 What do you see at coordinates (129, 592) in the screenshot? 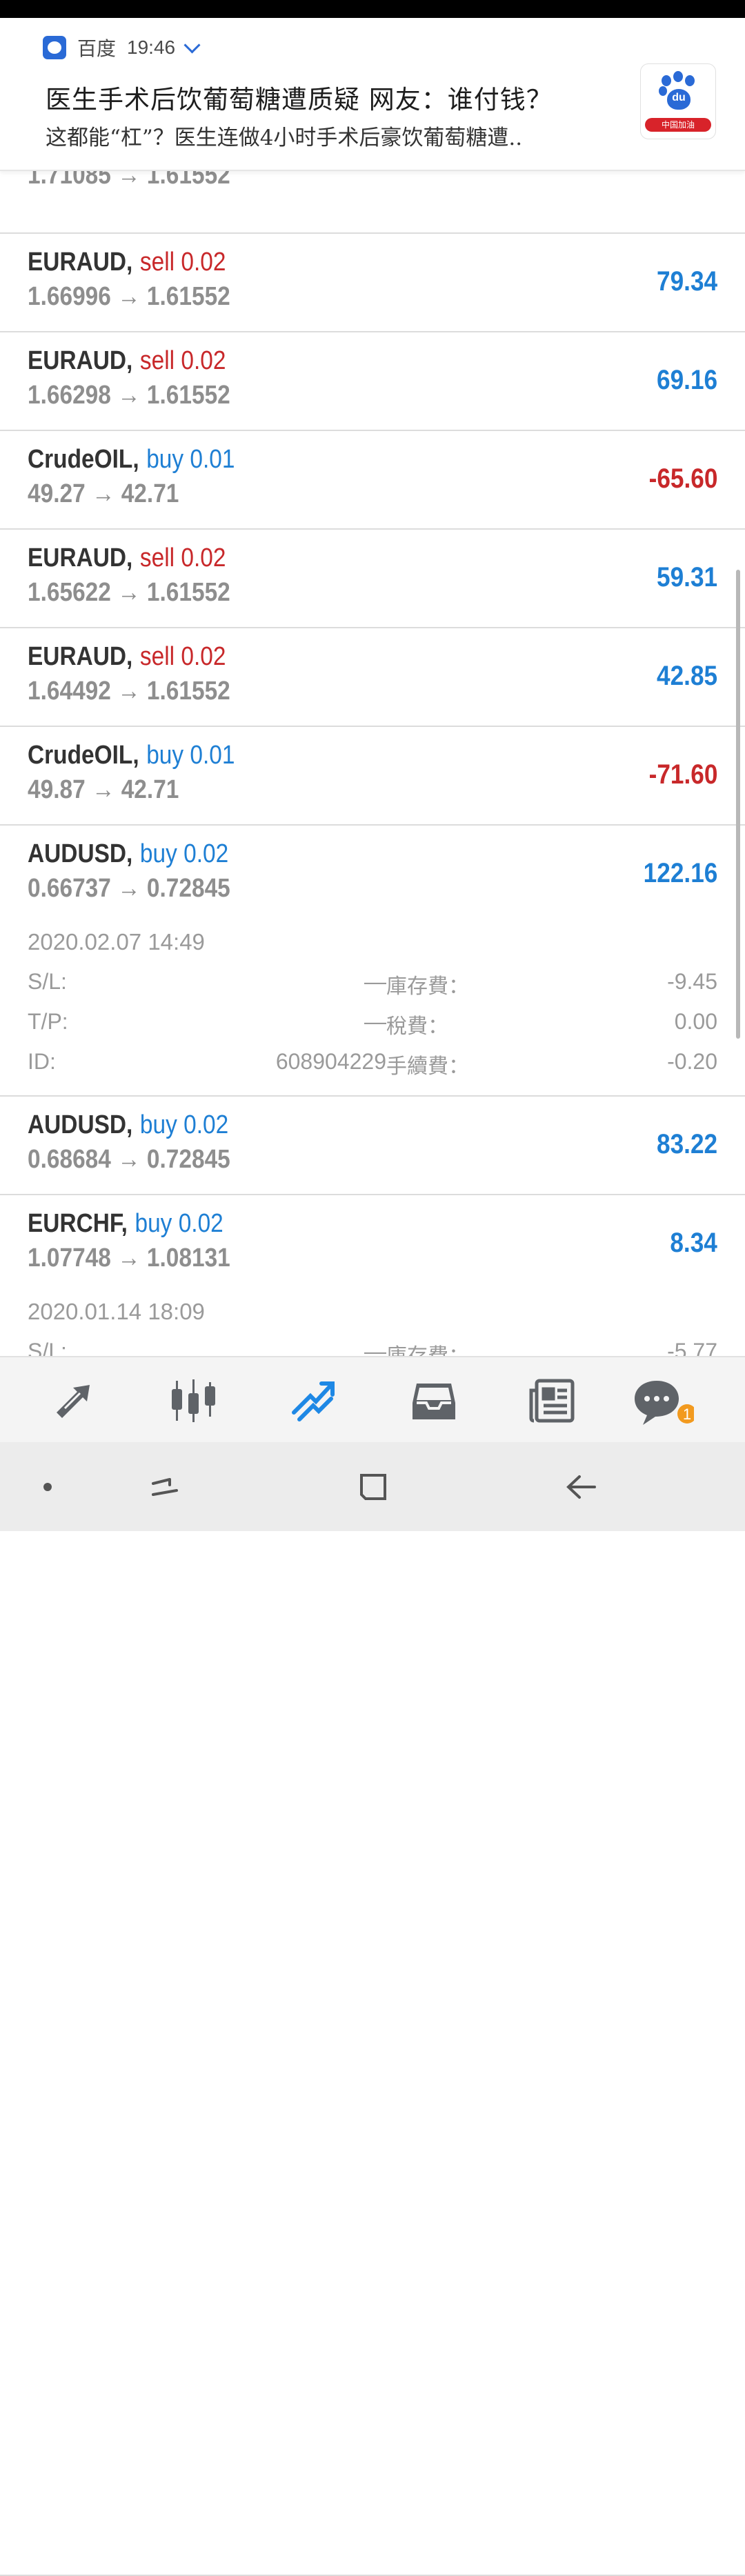
I see `trade-prices: 1.65622 → 1.61552` at bounding box center [129, 592].